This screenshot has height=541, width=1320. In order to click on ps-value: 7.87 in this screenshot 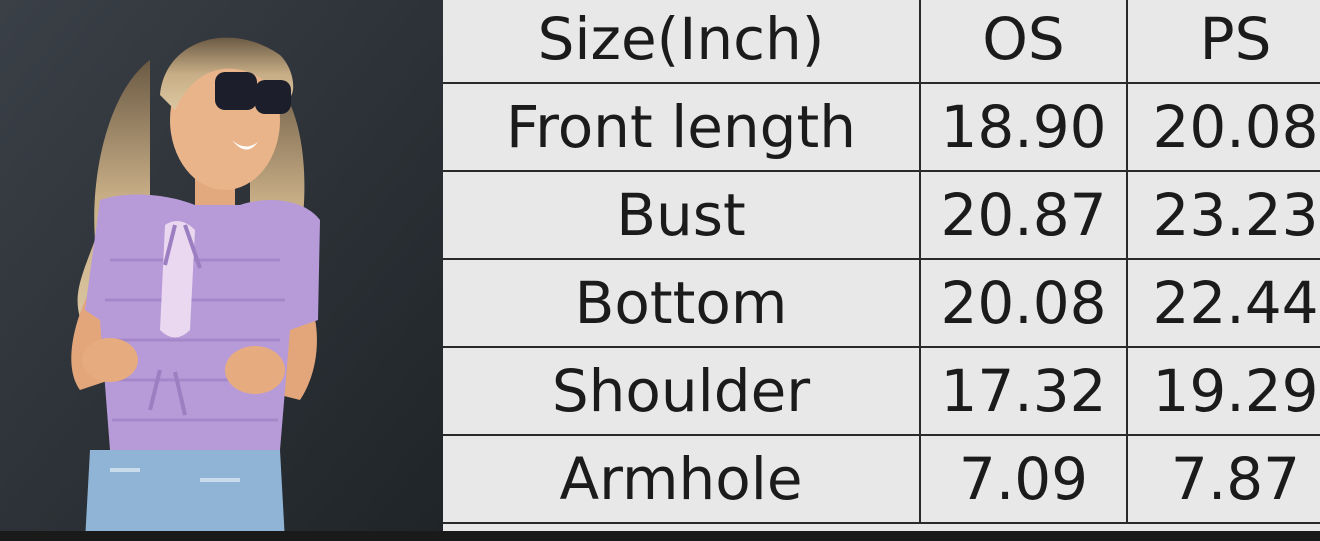, I will do `click(1223, 479)`.